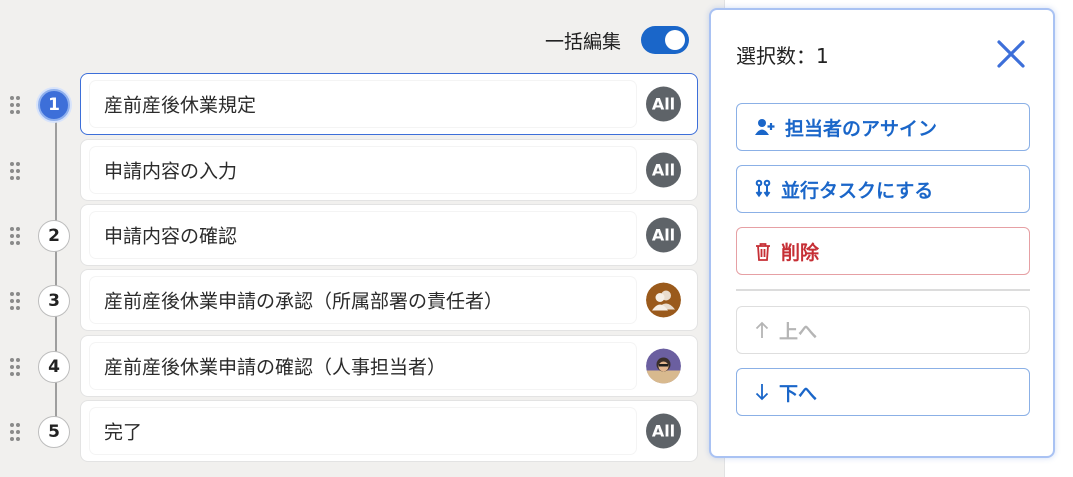  What do you see at coordinates (54, 236) in the screenshot?
I see `step-number: 2` at bounding box center [54, 236].